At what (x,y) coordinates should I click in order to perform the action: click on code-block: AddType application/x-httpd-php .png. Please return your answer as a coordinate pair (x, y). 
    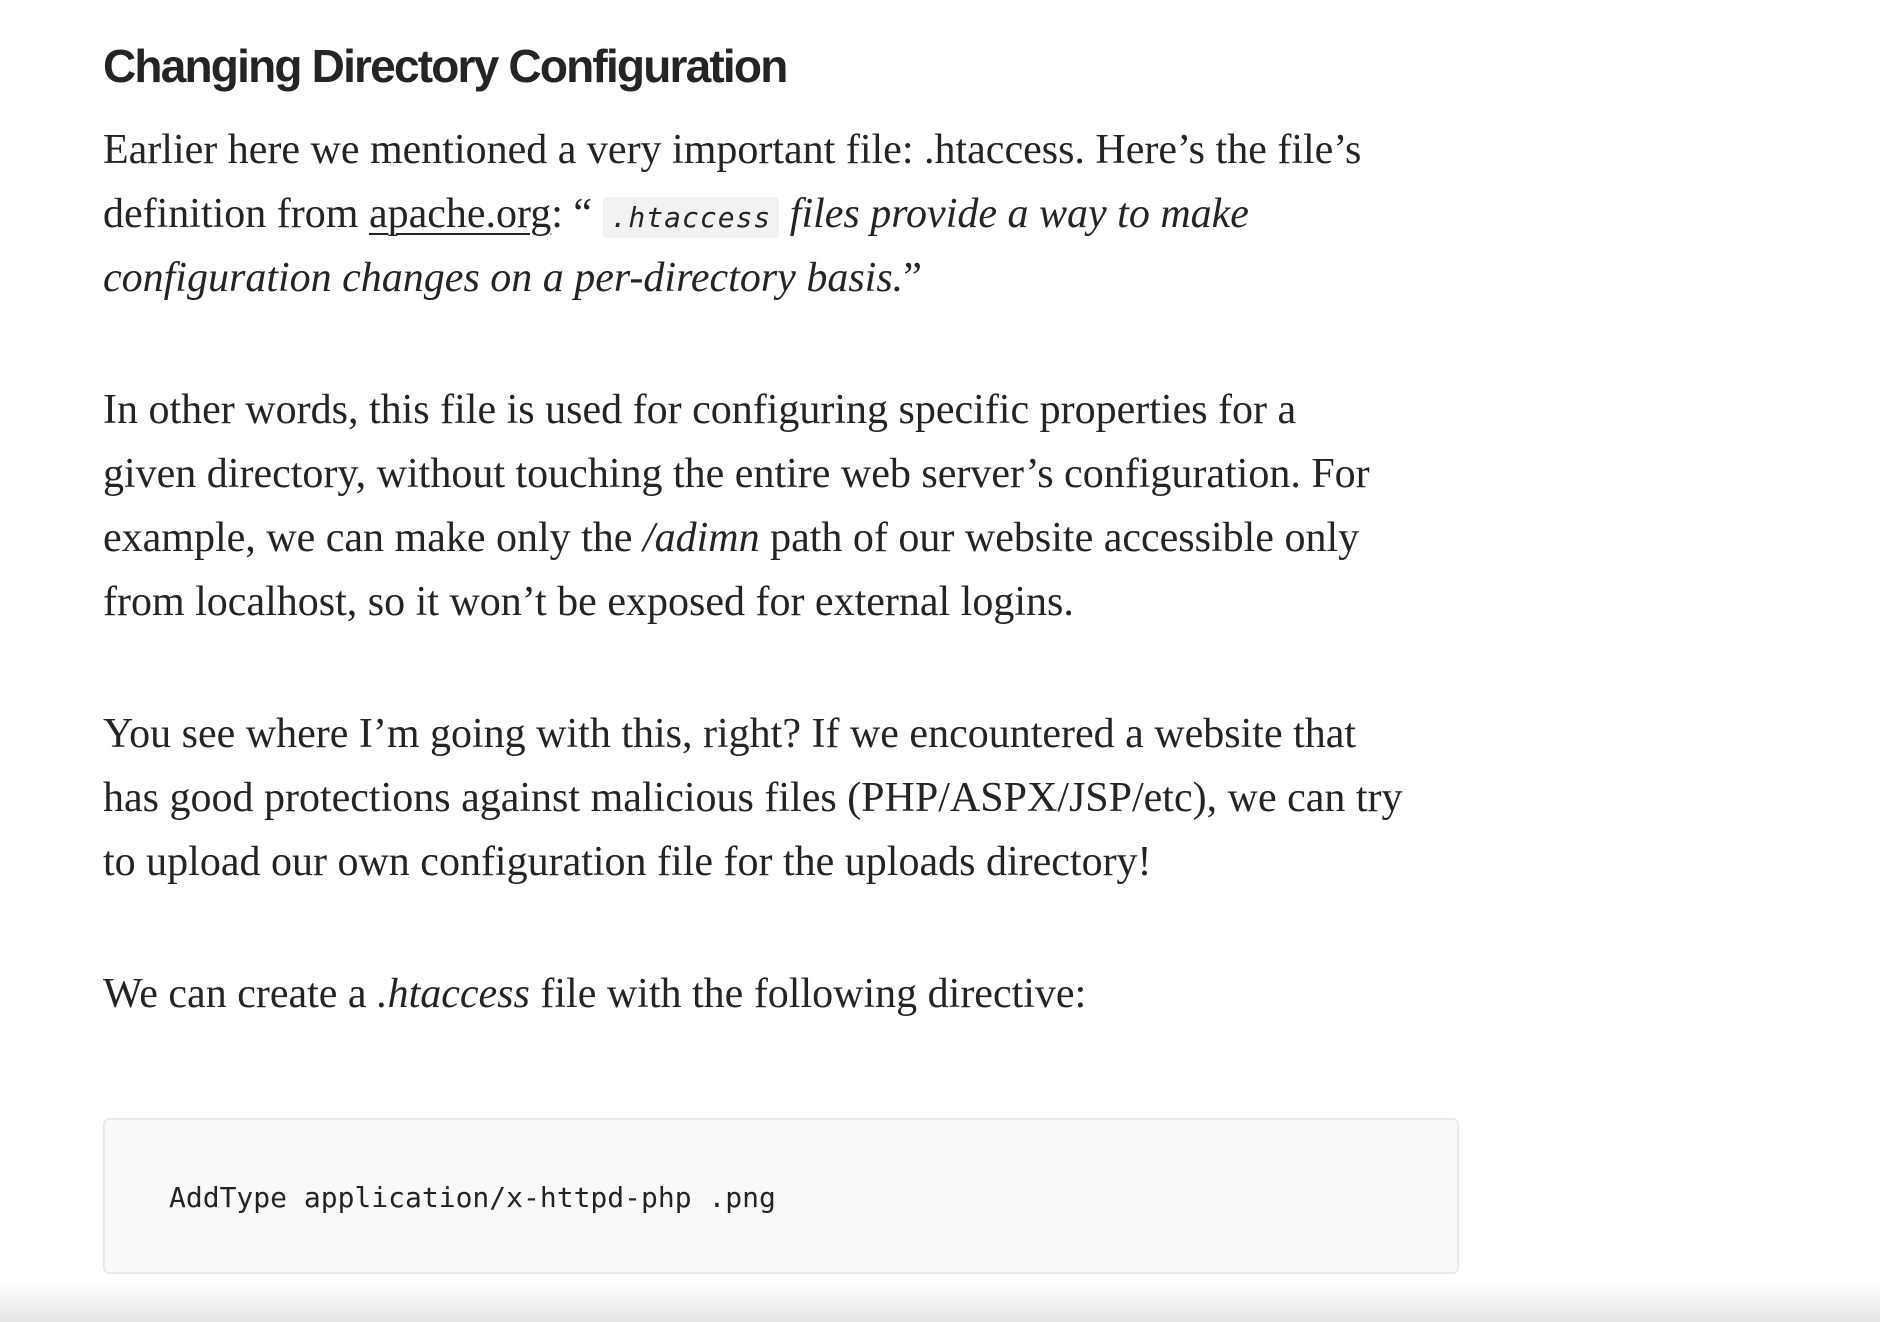
    Looking at the image, I should click on (781, 1196).